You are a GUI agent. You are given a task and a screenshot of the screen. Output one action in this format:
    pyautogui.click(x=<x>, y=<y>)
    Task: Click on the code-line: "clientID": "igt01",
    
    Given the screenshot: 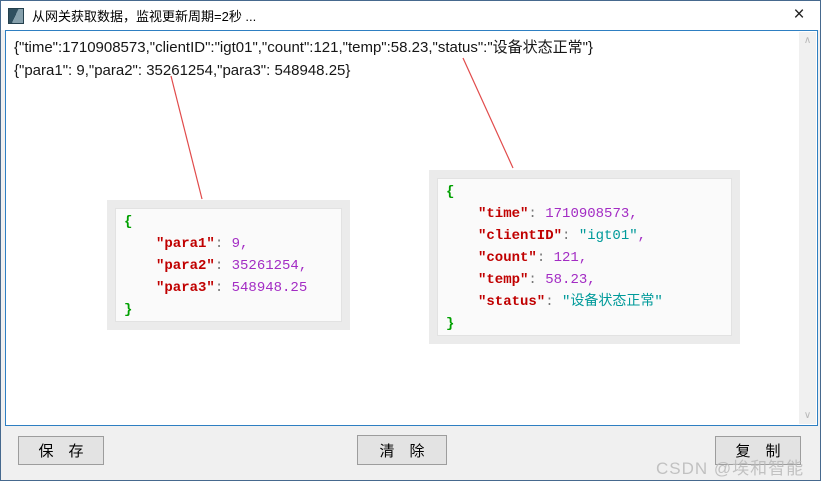 What is the action you would take?
    pyautogui.click(x=584, y=236)
    